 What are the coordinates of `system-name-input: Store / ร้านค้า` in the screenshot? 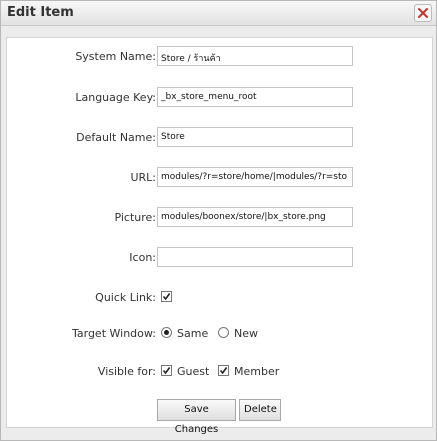 It's located at (255, 56).